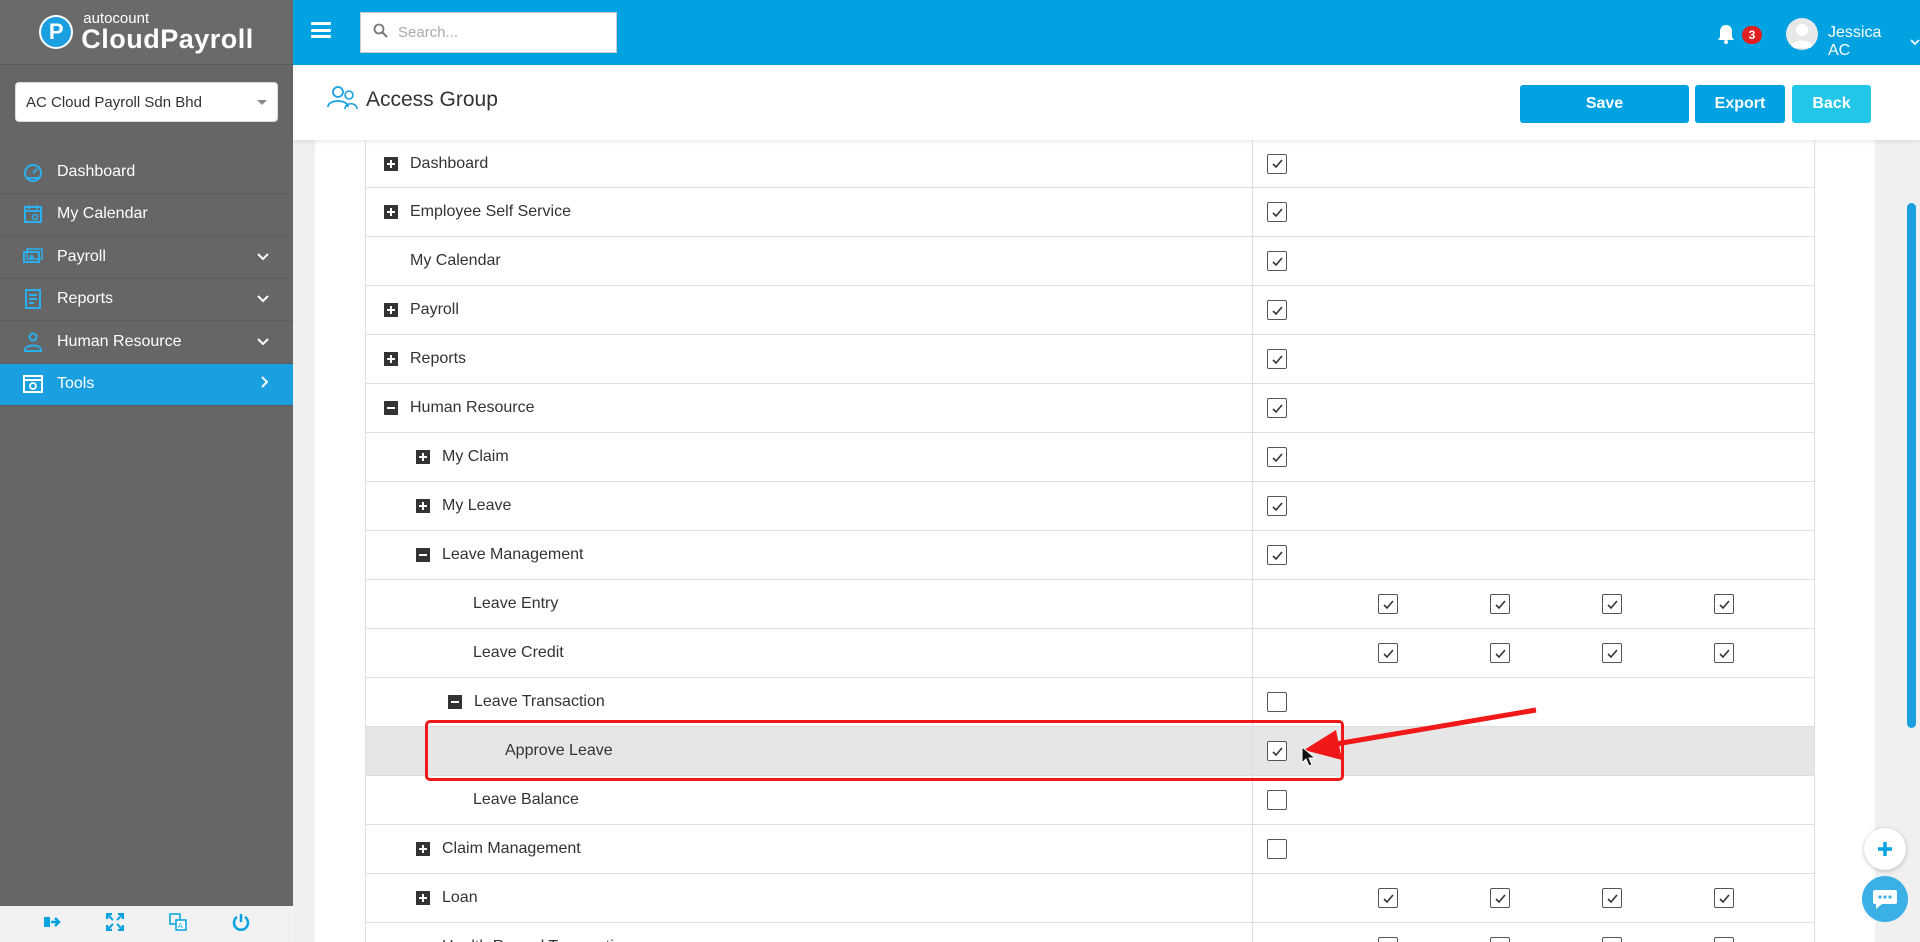  I want to click on sidebar-item-human-resource: Human Resource, so click(146, 342).